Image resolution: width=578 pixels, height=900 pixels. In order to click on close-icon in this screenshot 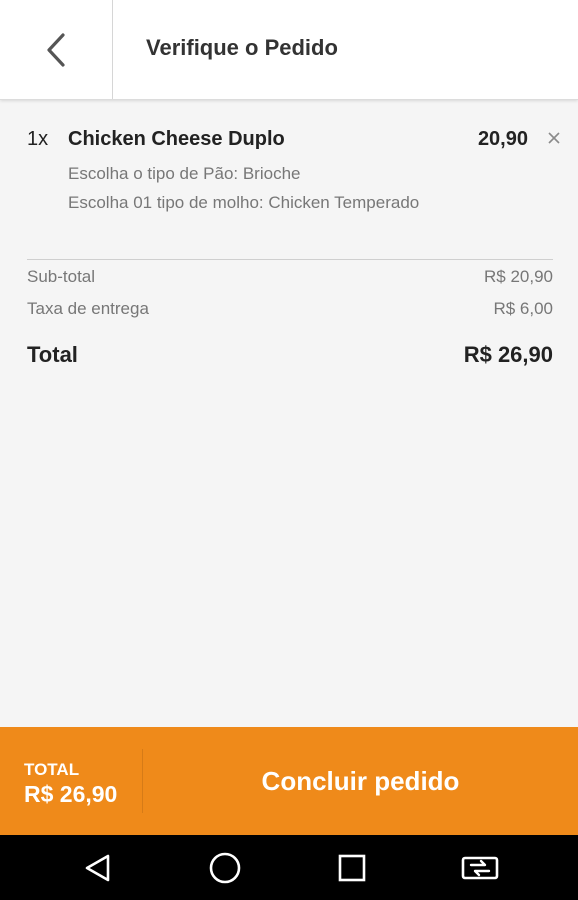, I will do `click(554, 138)`.